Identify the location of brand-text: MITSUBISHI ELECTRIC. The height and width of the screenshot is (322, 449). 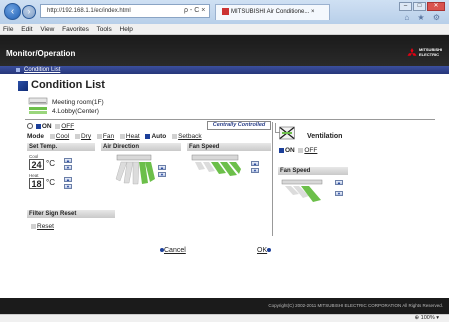
(430, 52).